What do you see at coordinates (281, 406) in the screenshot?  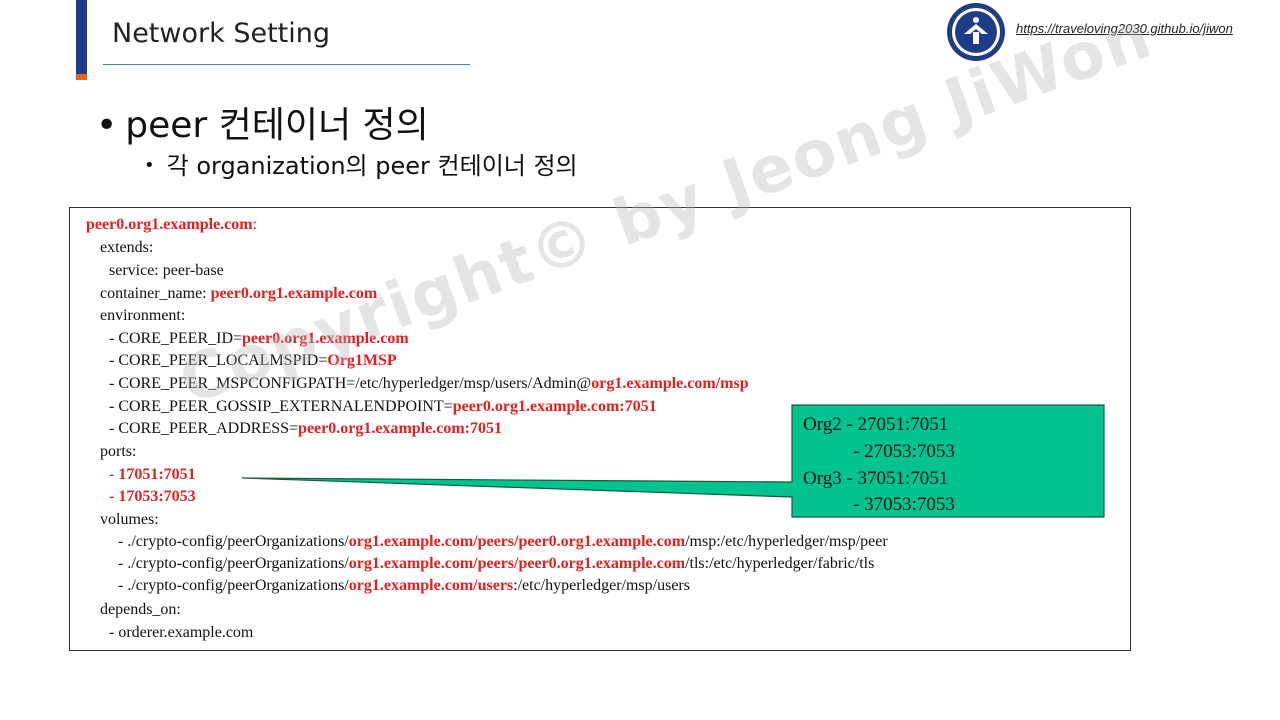 I see `code-text: - CORE_PEER_GOSSIP_EXTERNALENDPOINT=` at bounding box center [281, 406].